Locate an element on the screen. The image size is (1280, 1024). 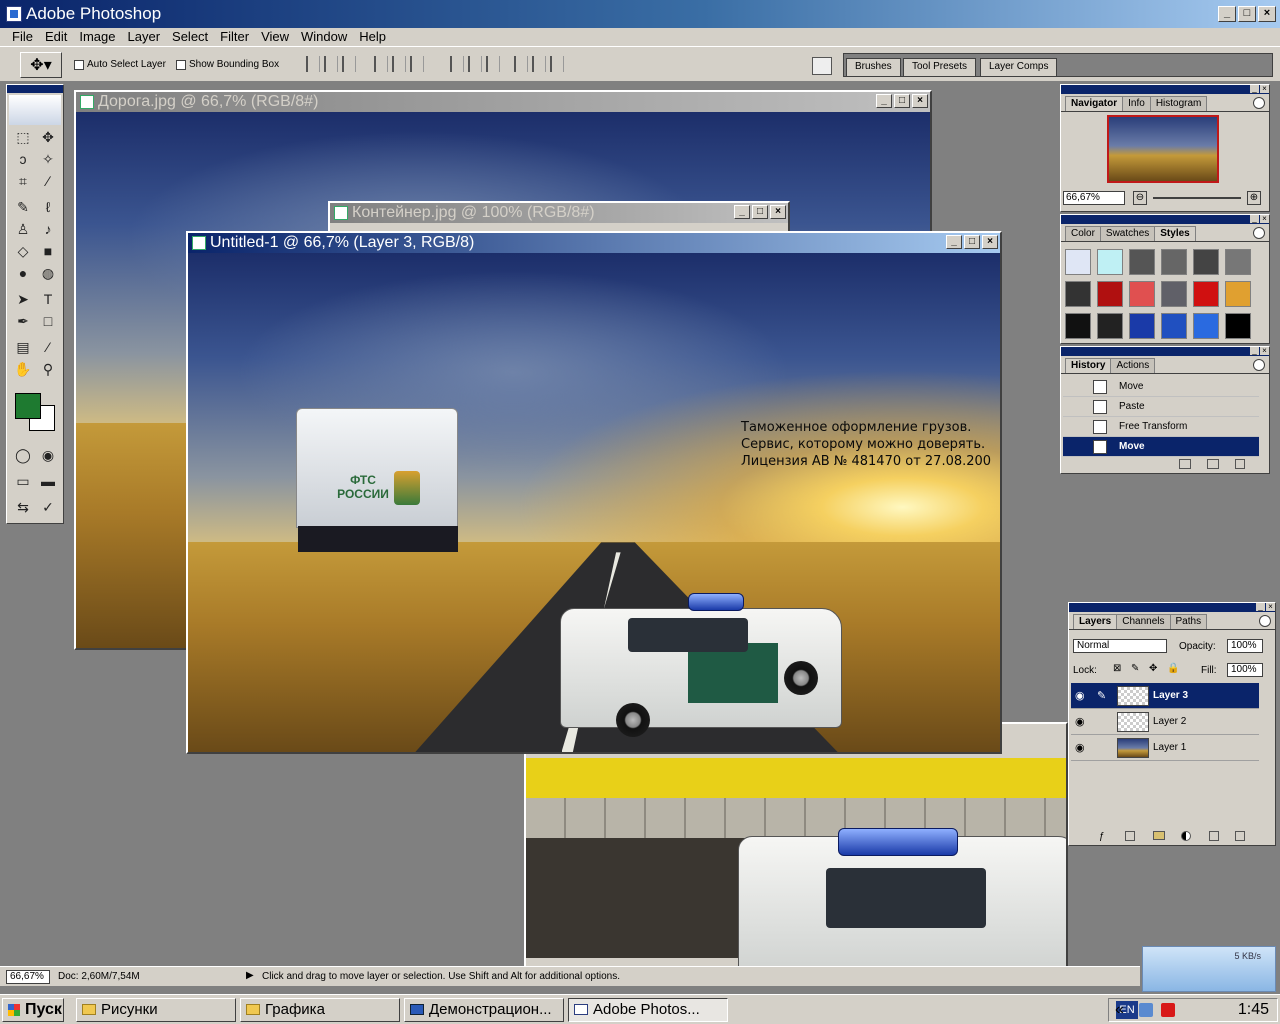
blend-mode-select: Normal is located at coordinates (1120, 646).